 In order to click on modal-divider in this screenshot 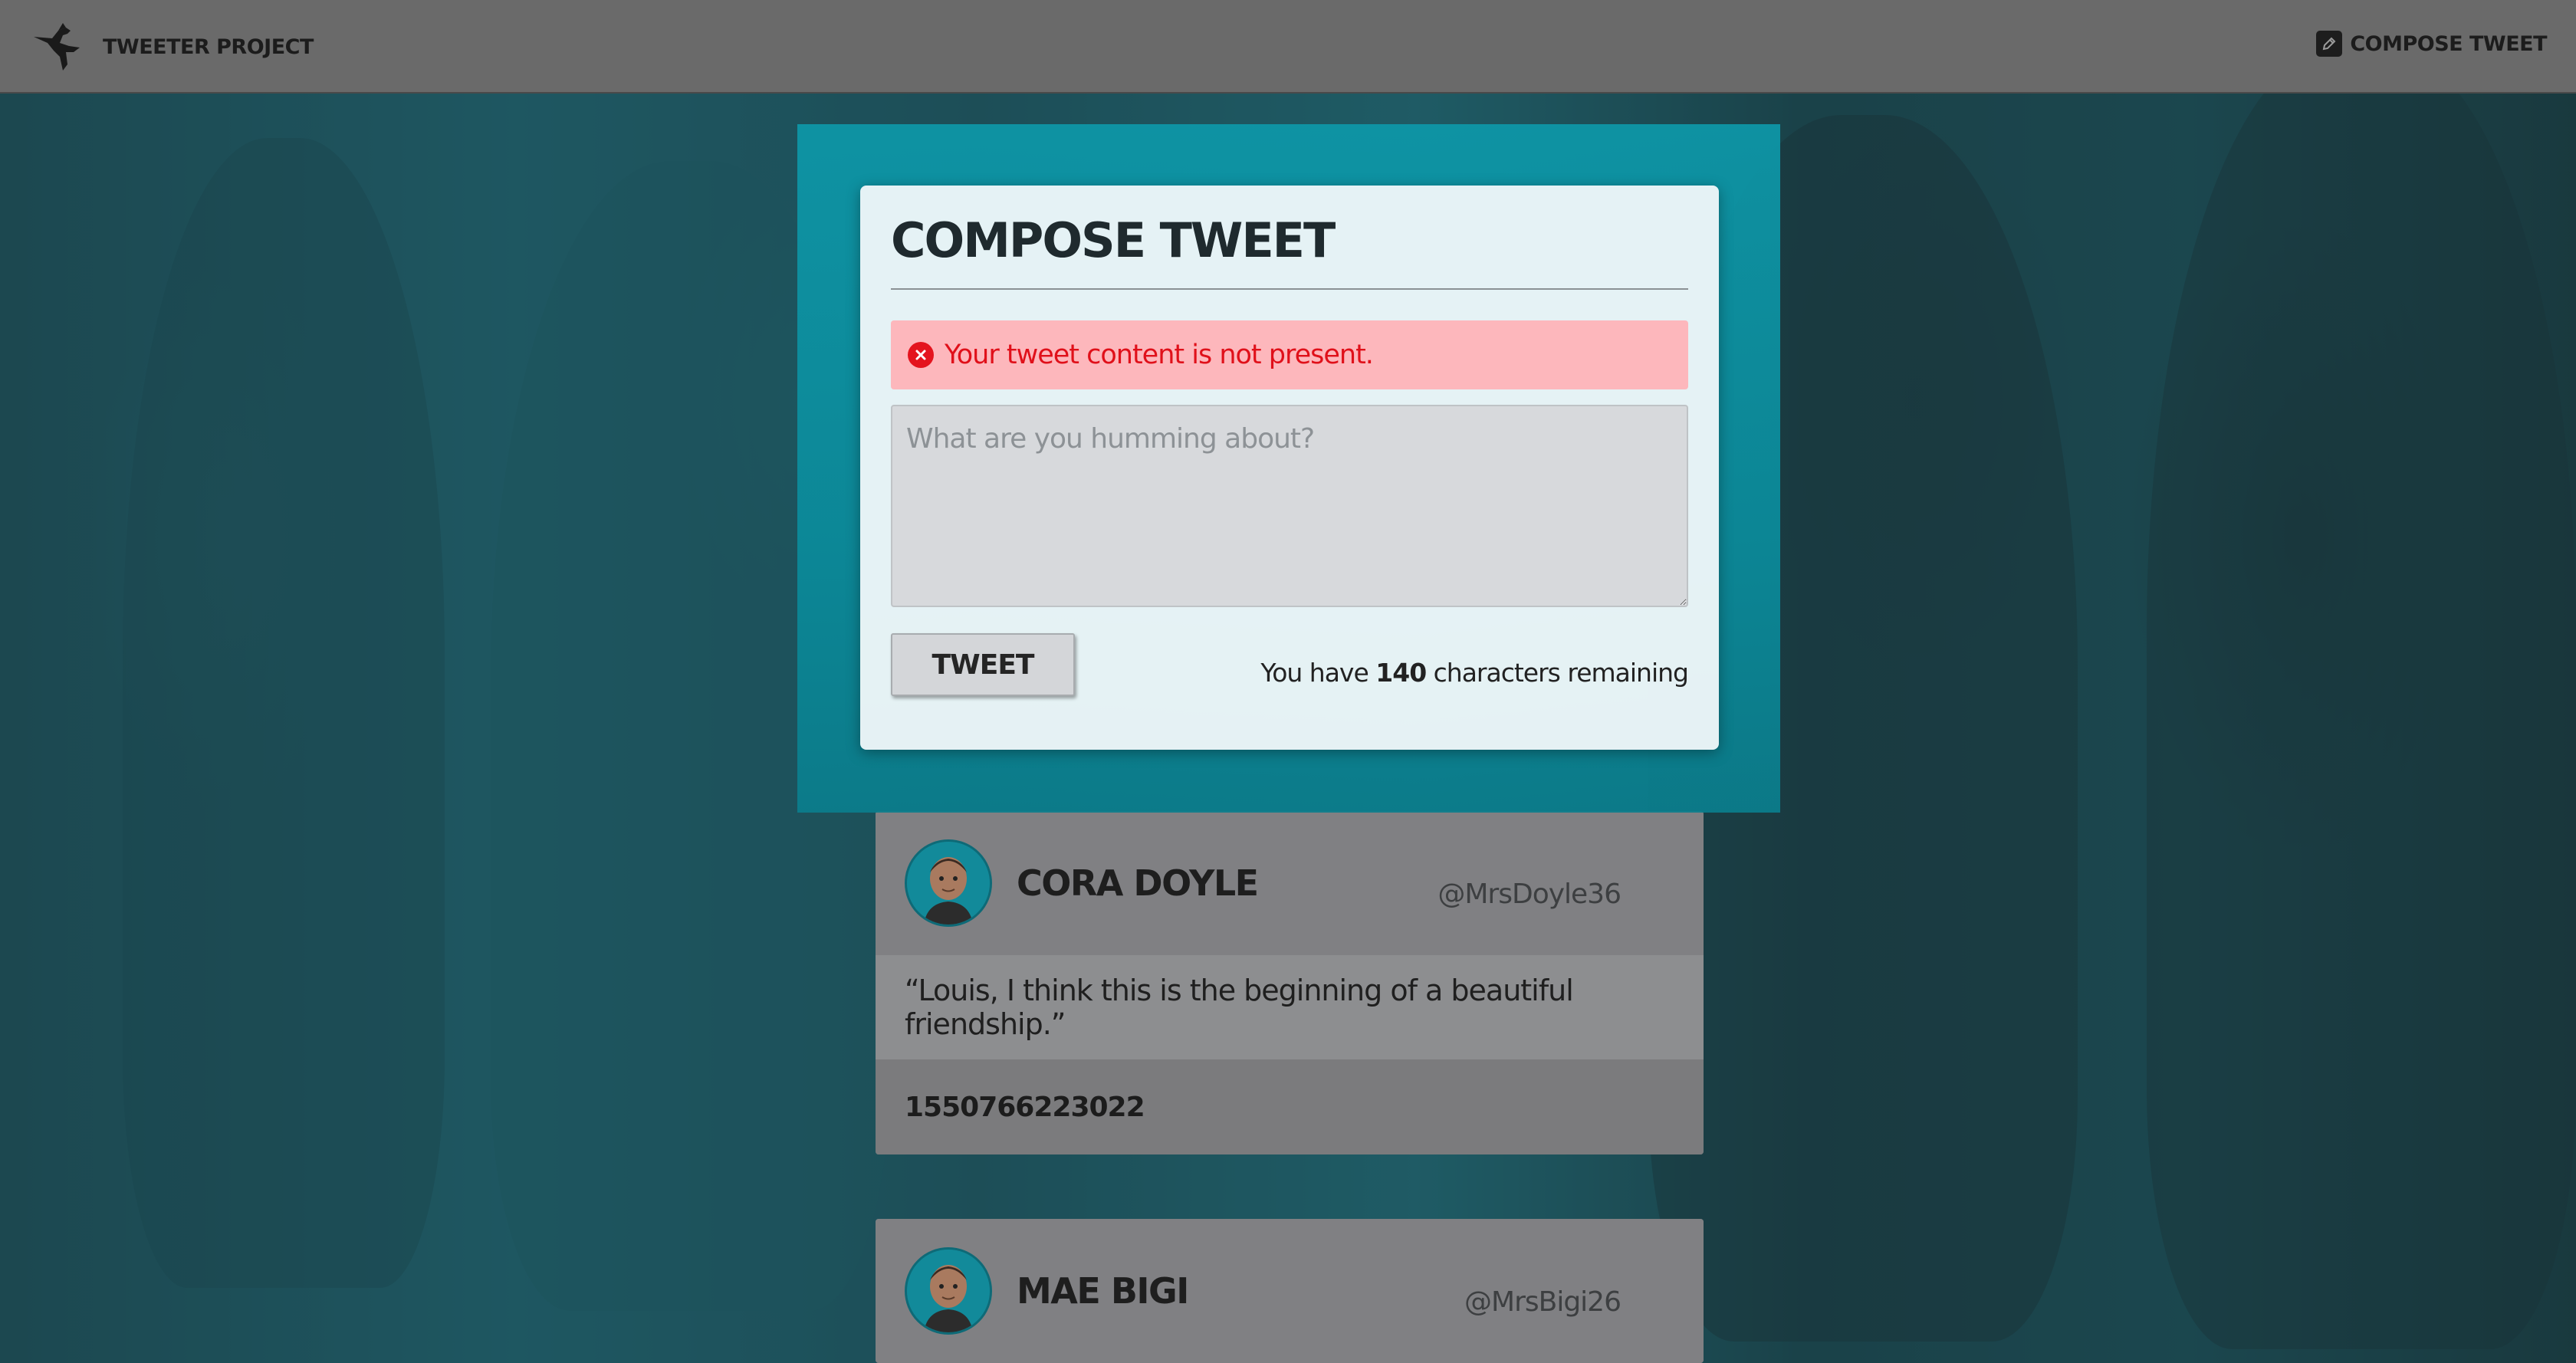, I will do `click(1290, 289)`.